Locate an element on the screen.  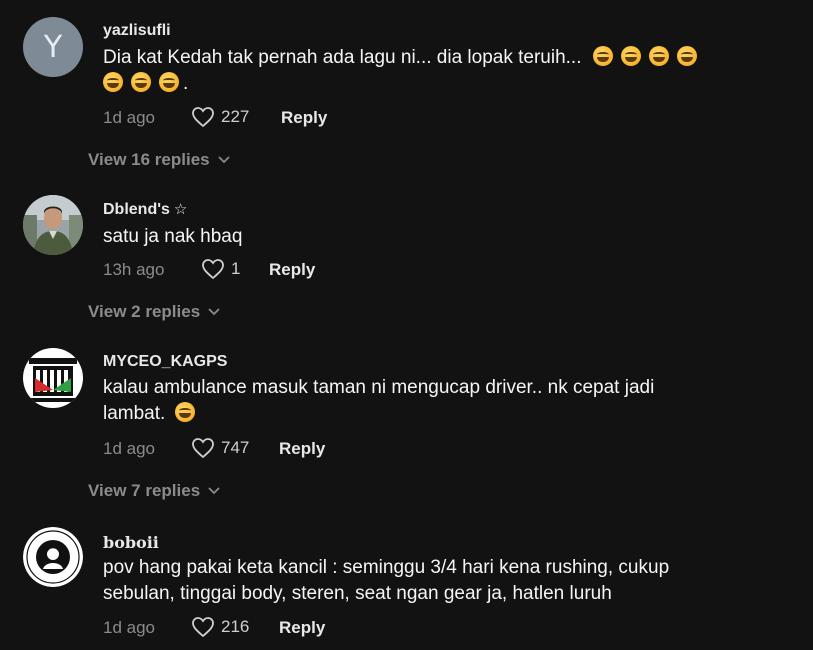
comment-username: MYCEO_KAGPS is located at coordinates (165, 362).